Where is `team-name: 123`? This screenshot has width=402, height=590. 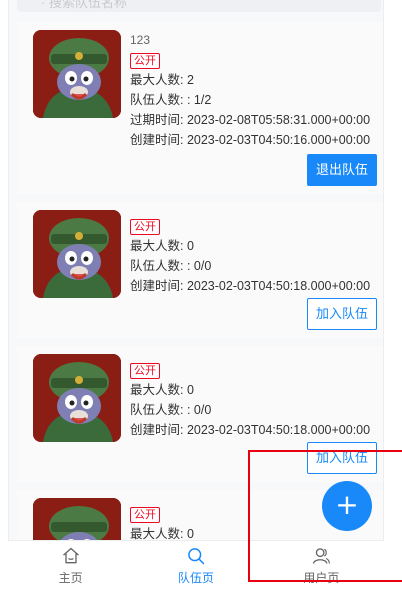 team-name: 123 is located at coordinates (140, 40).